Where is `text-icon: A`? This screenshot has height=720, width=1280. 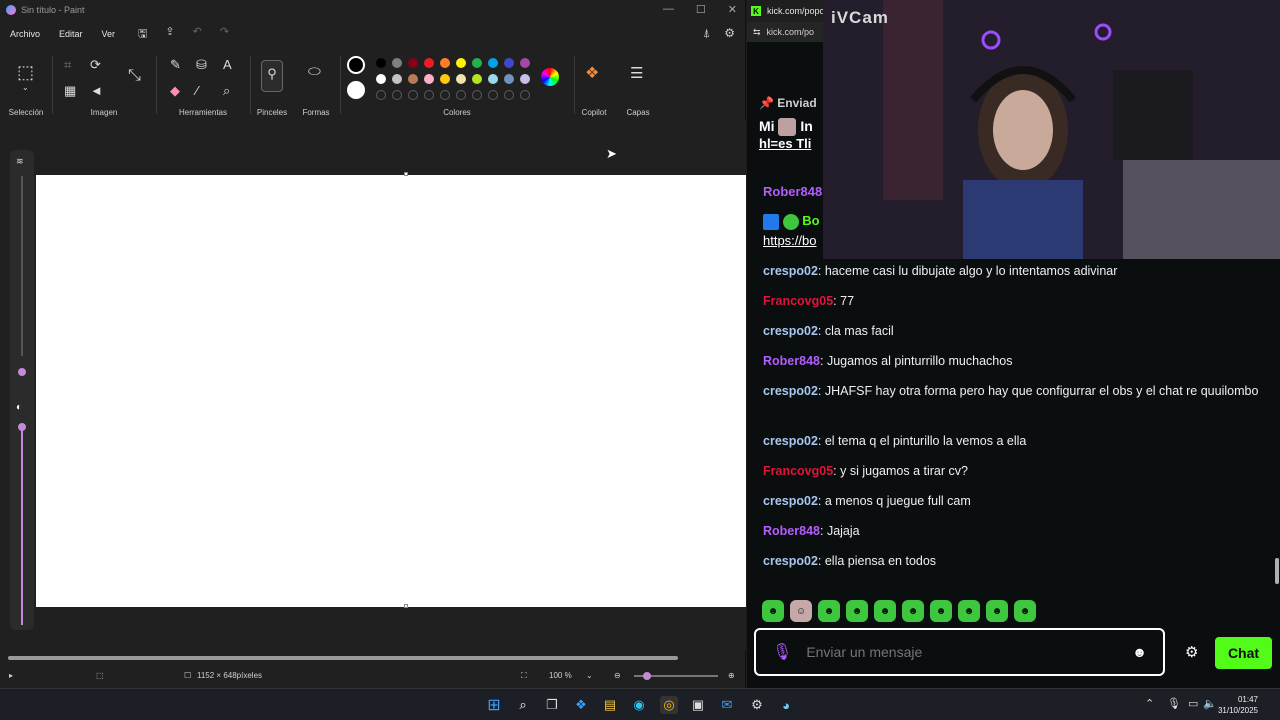 text-icon: A is located at coordinates (227, 64).